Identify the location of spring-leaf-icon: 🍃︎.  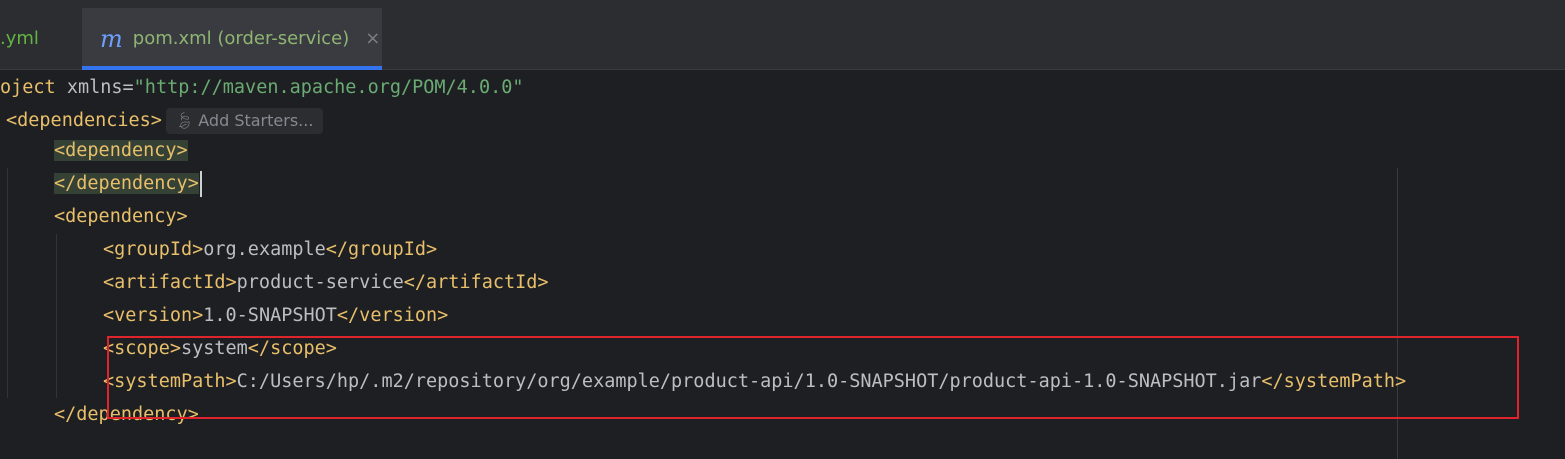
(184, 120).